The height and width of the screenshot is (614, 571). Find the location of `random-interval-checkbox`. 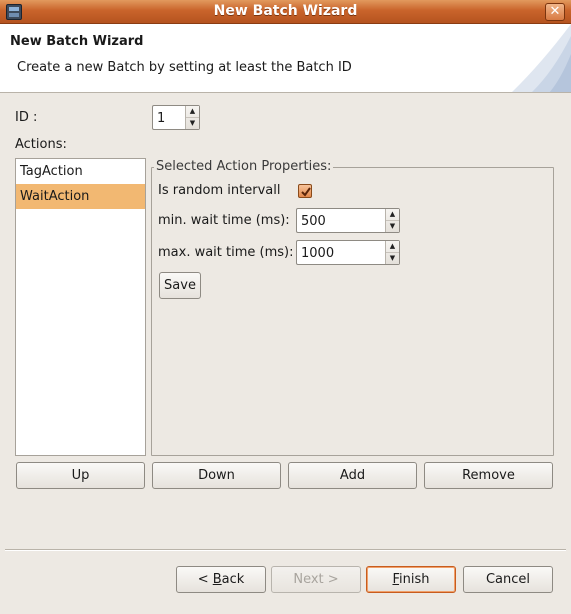

random-interval-checkbox is located at coordinates (305, 191).